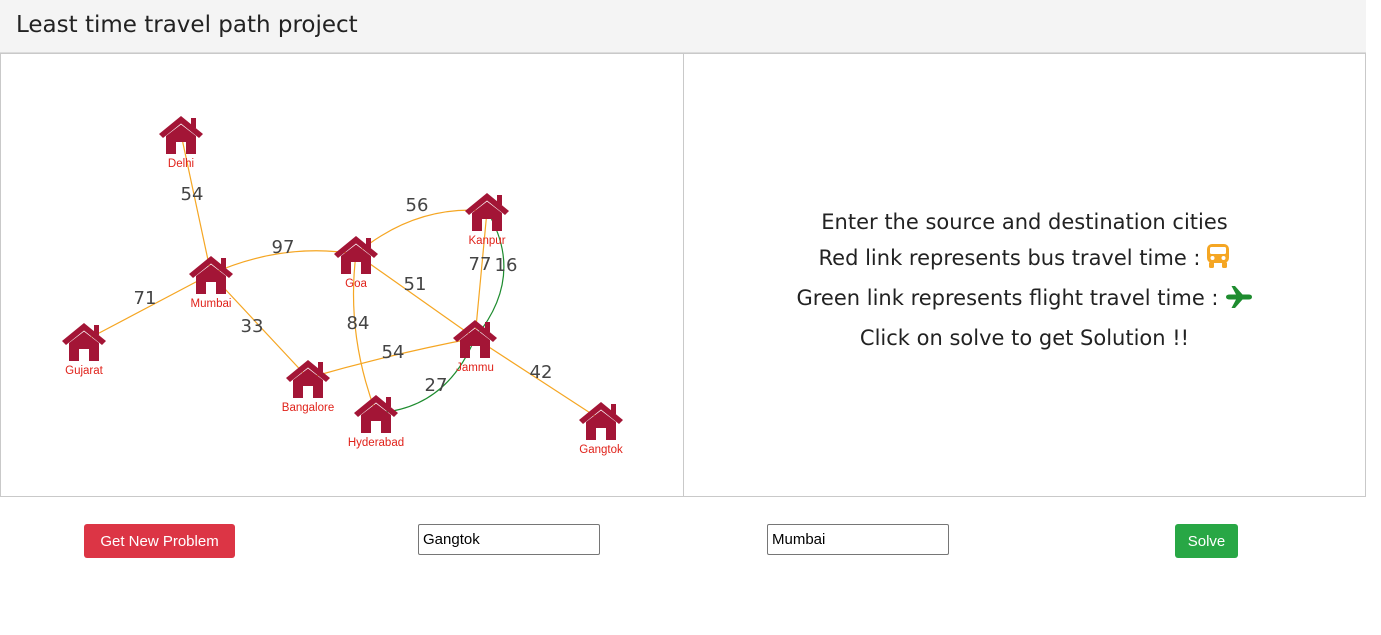  What do you see at coordinates (683, 26) in the screenshot?
I see `app-header: Least time travel path project` at bounding box center [683, 26].